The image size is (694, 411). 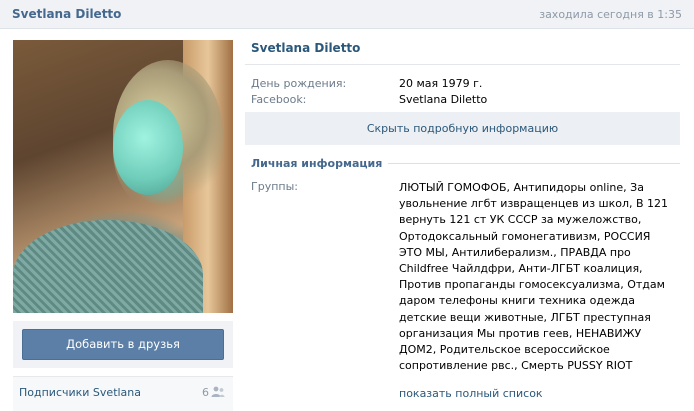 I want to click on header-name: Svetlana Diletto, so click(x=66, y=14).